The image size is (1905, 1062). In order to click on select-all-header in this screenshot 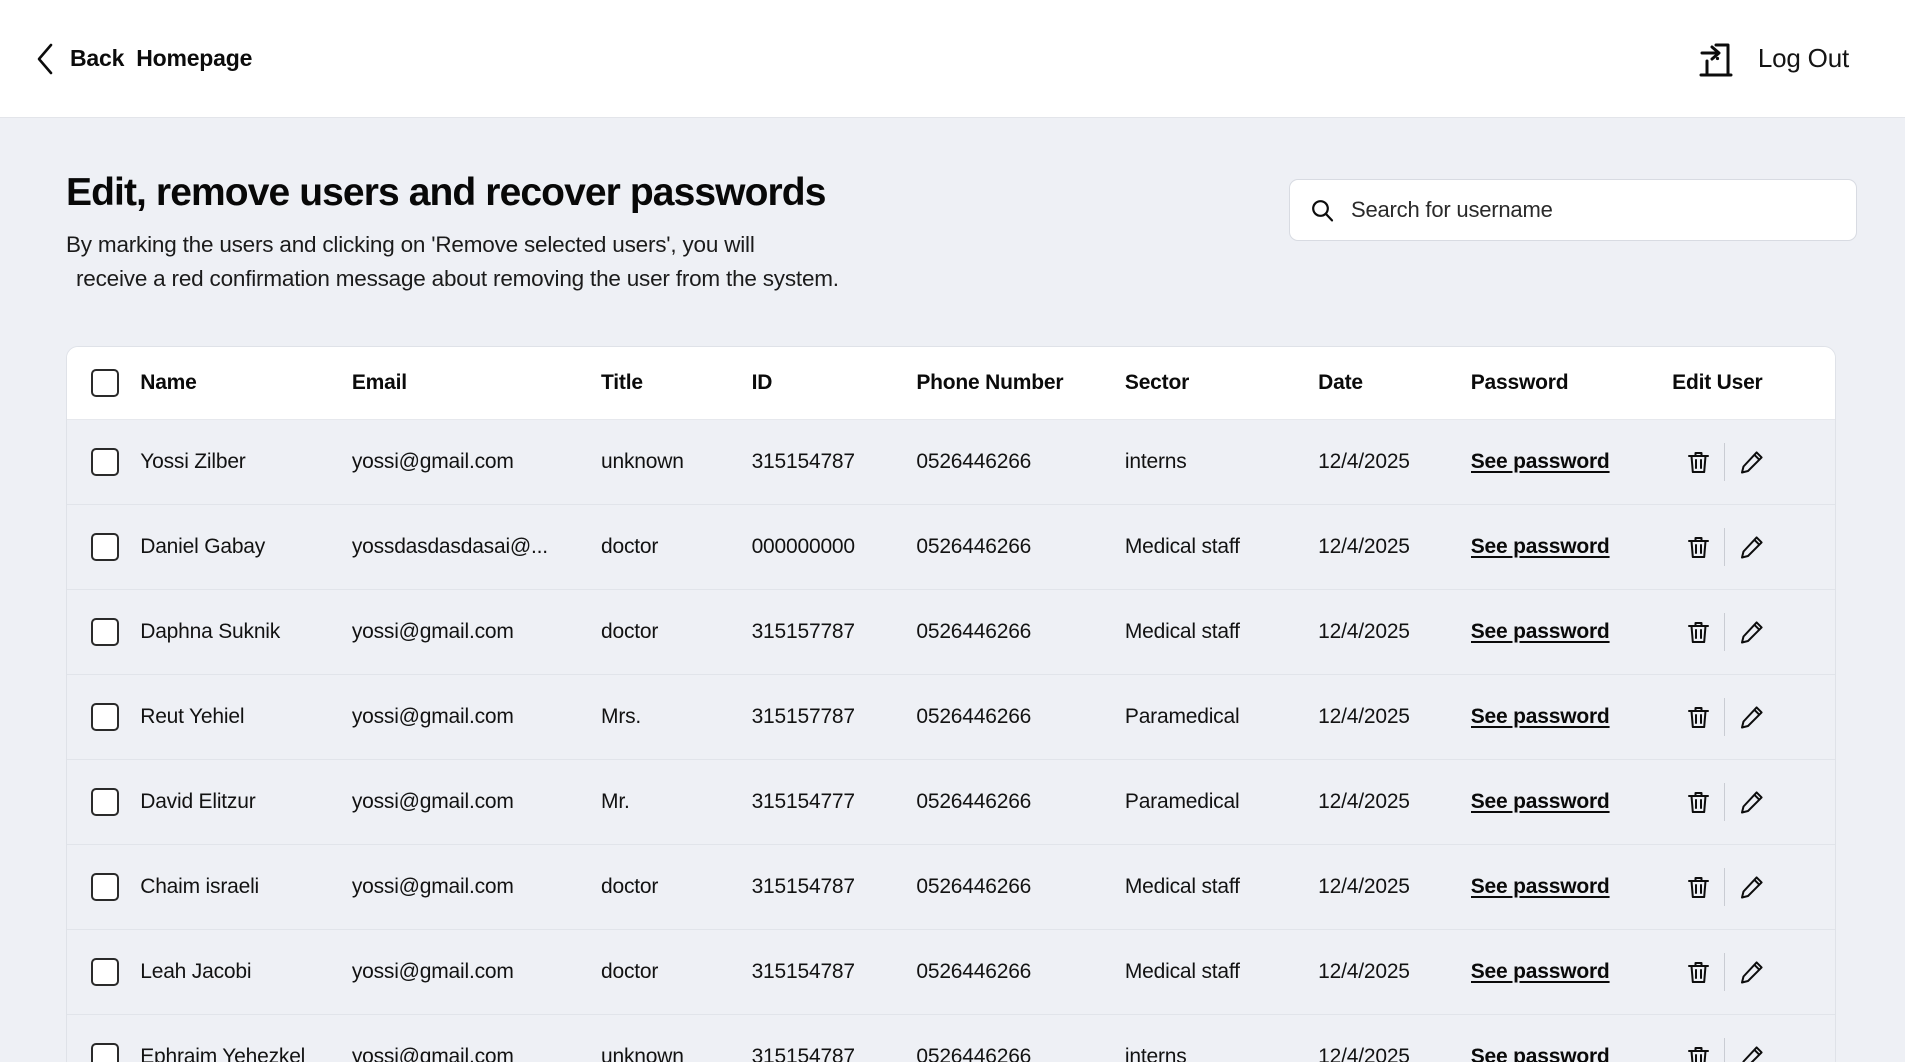, I will do `click(104, 384)`.